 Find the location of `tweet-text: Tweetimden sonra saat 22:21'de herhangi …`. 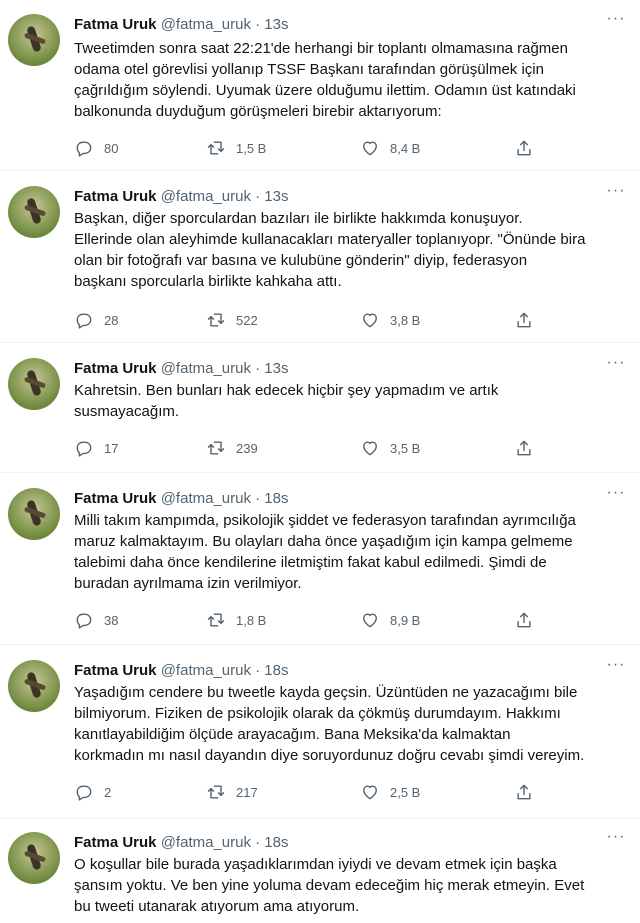

tweet-text: Tweetimden sonra saat 22:21'de herhangi … is located at coordinates (325, 80).